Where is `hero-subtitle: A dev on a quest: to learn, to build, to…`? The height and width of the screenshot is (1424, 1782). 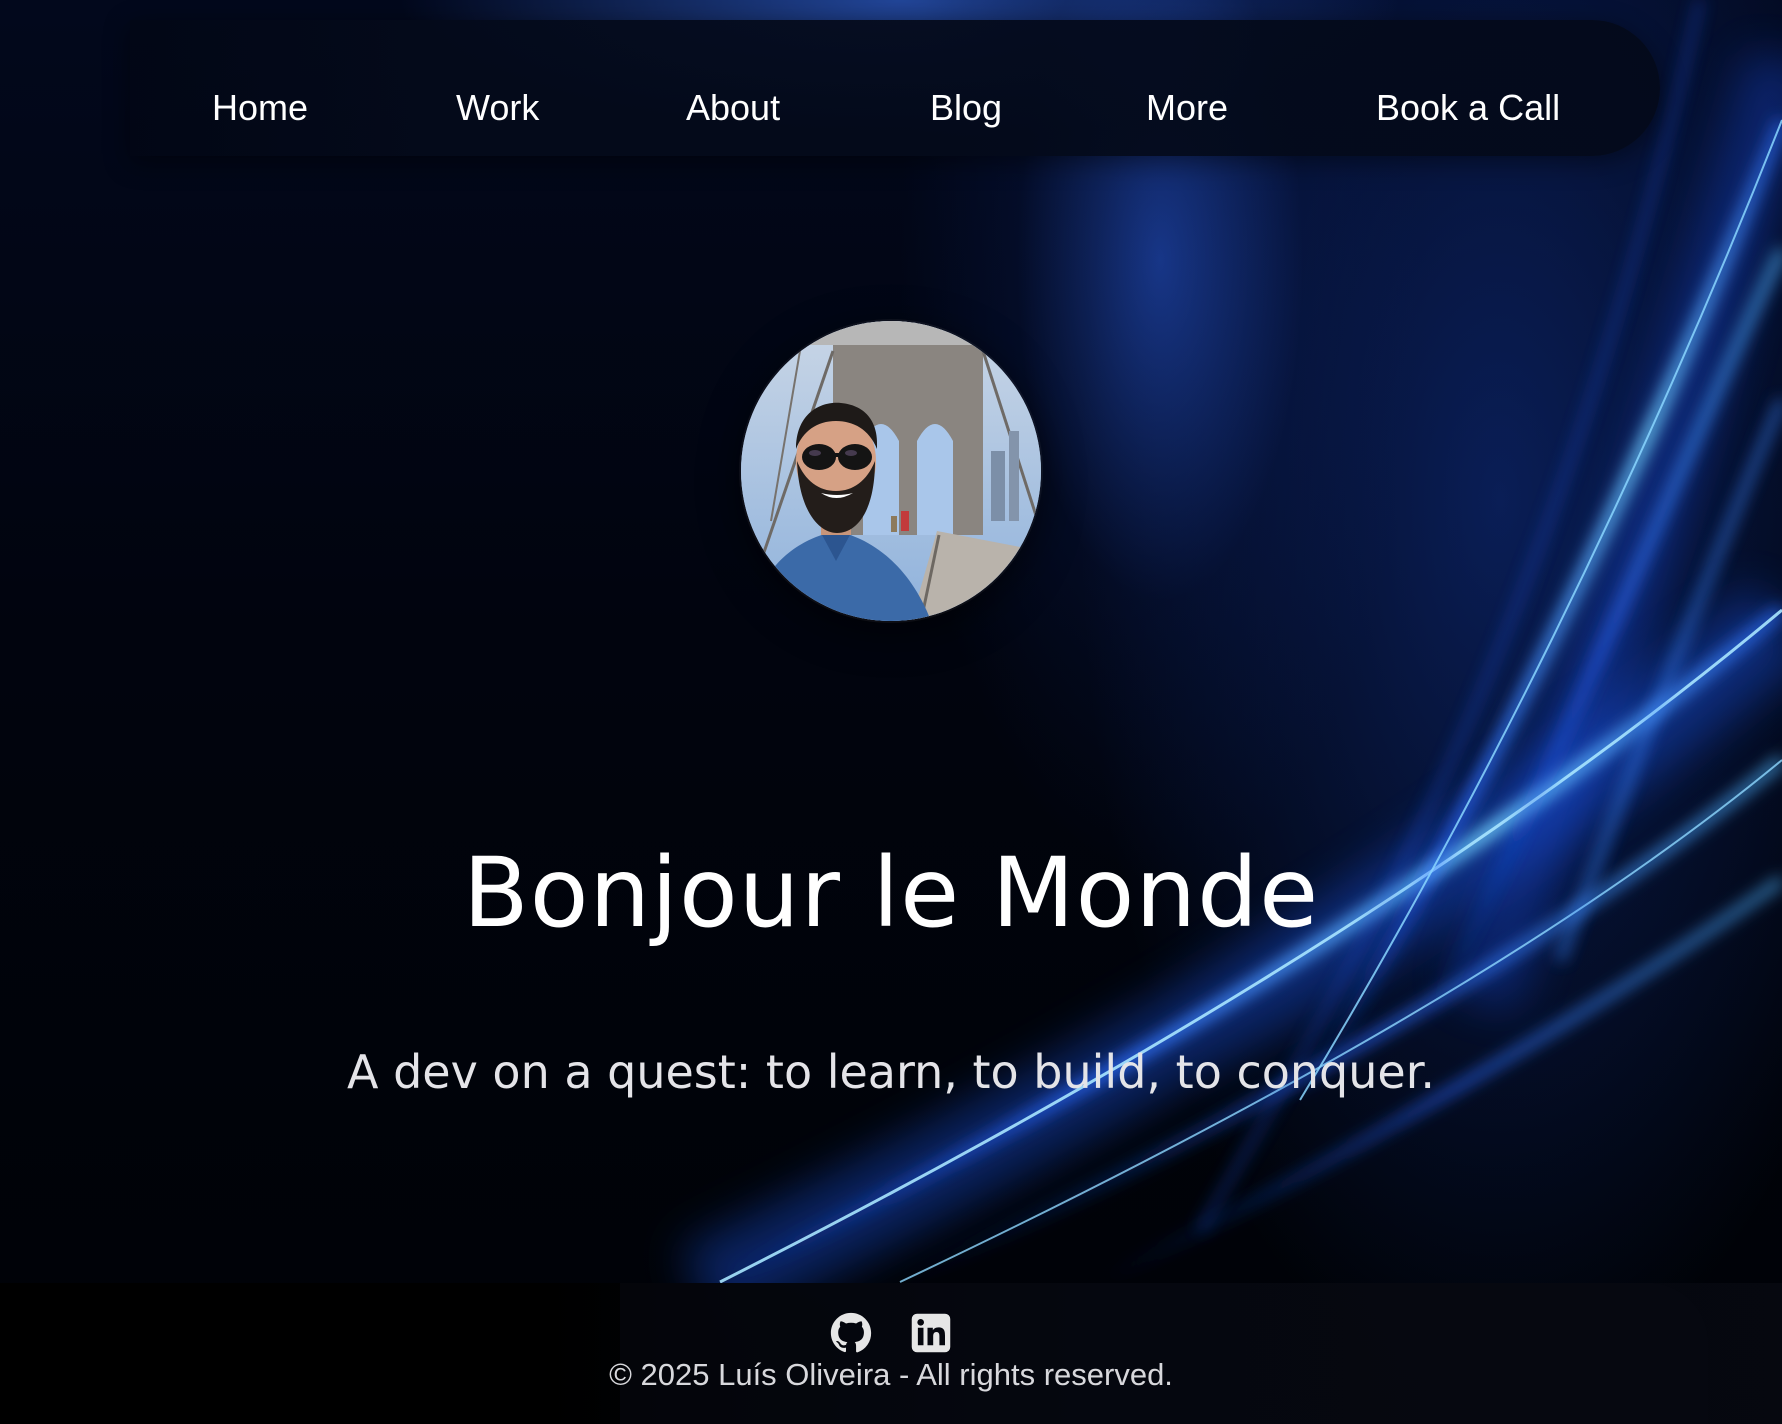
hero-subtitle: A dev on a quest: to learn, to build, to… is located at coordinates (891, 1072).